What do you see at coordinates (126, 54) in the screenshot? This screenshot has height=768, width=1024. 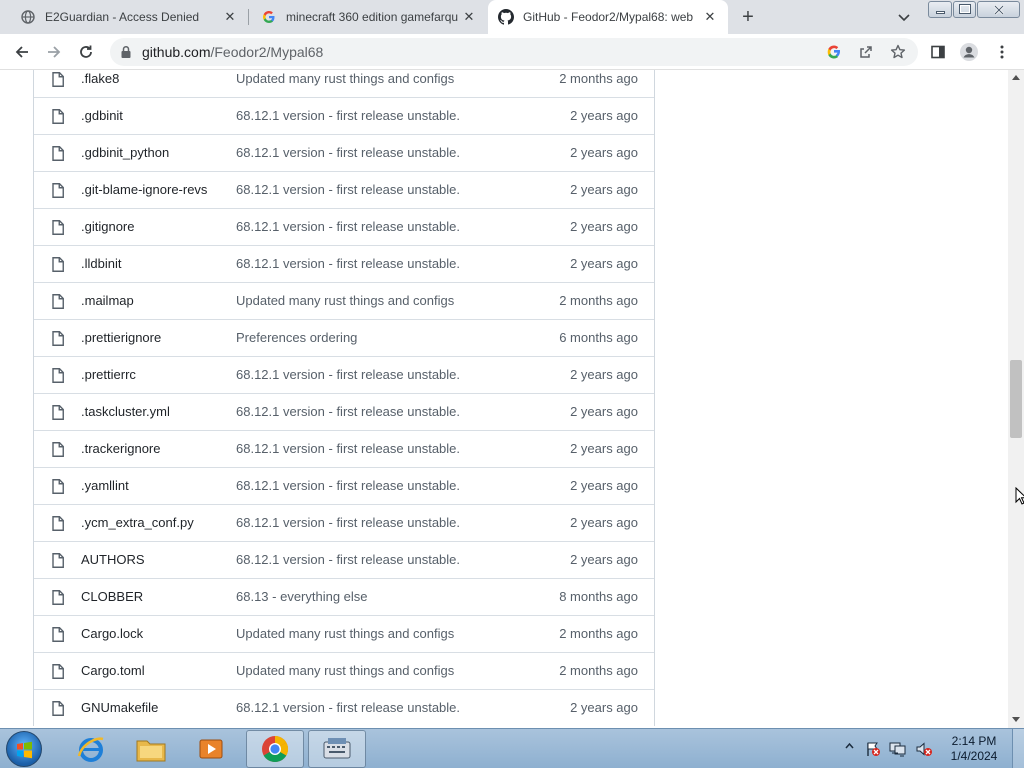 I see `lock-icon` at bounding box center [126, 54].